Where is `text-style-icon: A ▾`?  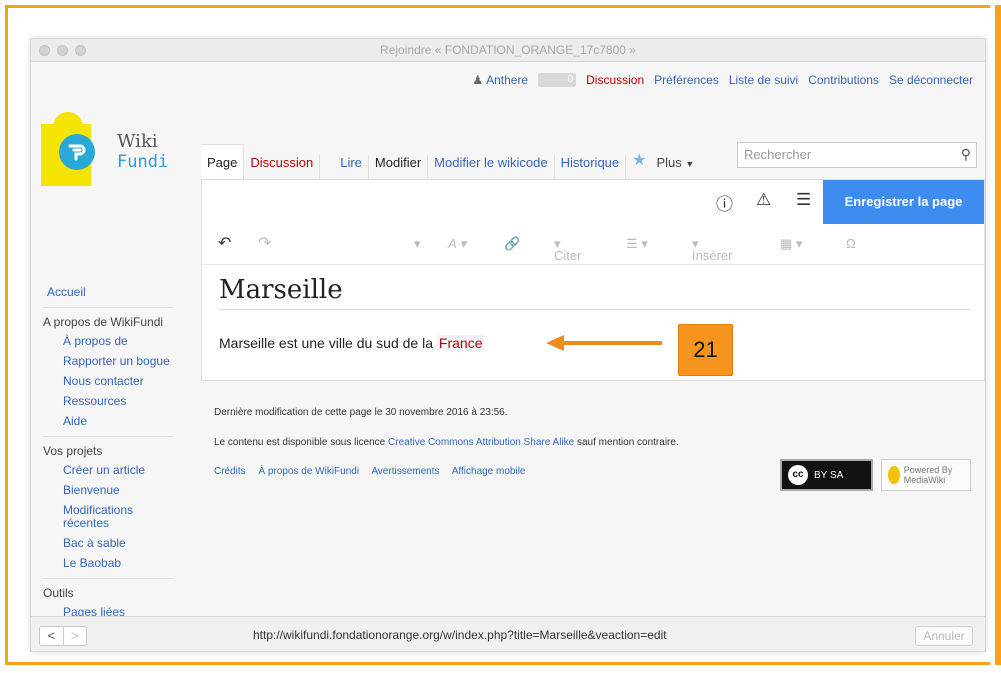
text-style-icon: A ▾ is located at coordinates (457, 244).